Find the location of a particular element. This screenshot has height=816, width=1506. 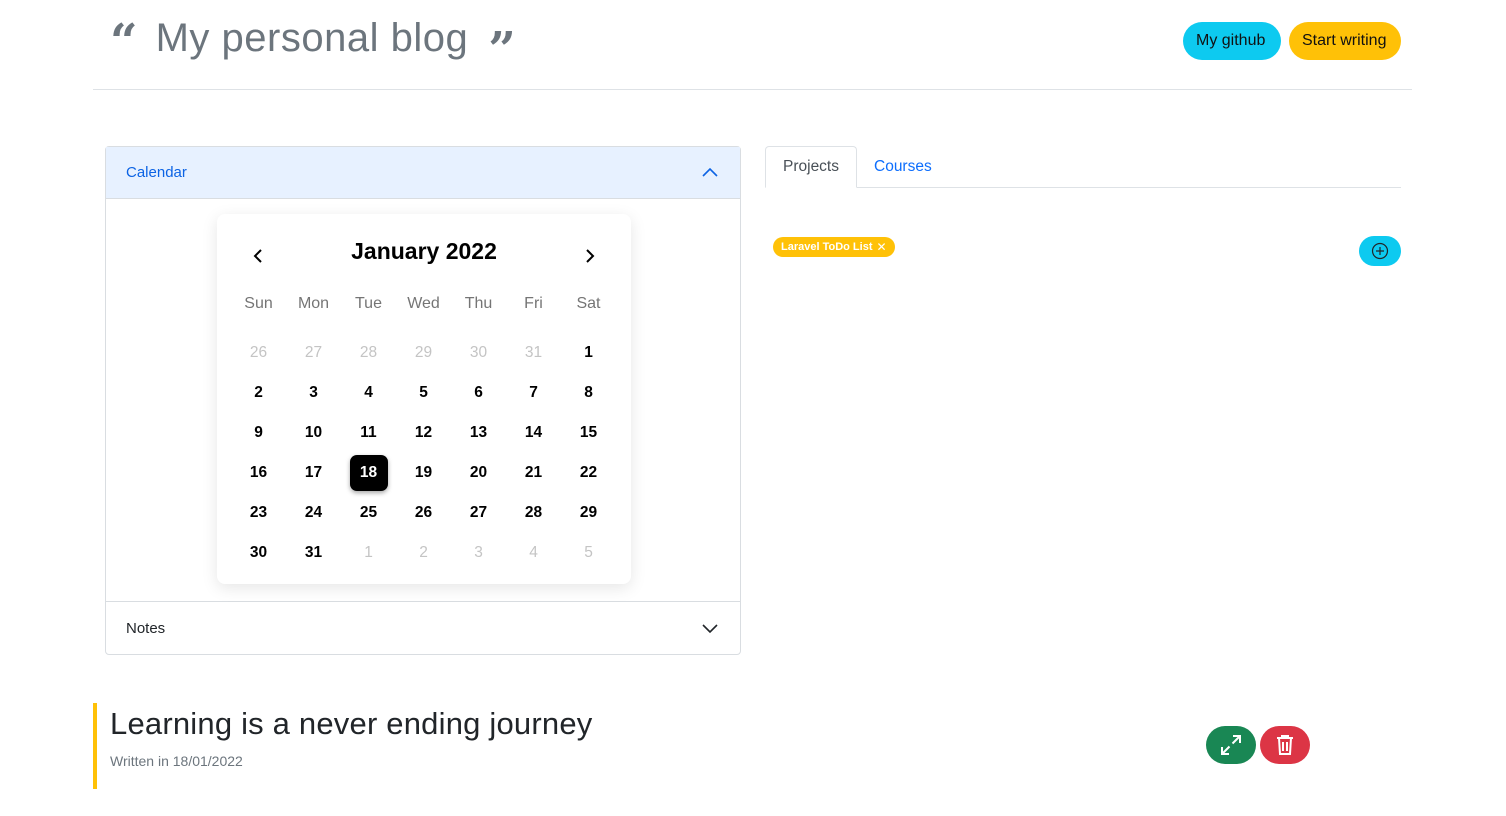

calendar-day-number: 7 is located at coordinates (533, 392).